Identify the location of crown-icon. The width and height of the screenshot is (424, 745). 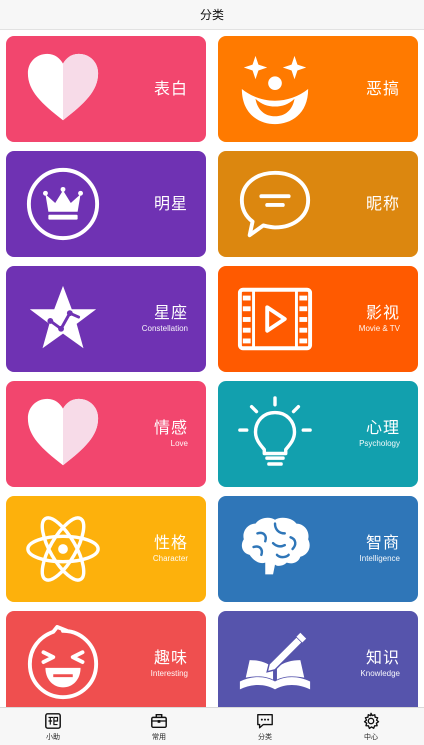
(63, 204).